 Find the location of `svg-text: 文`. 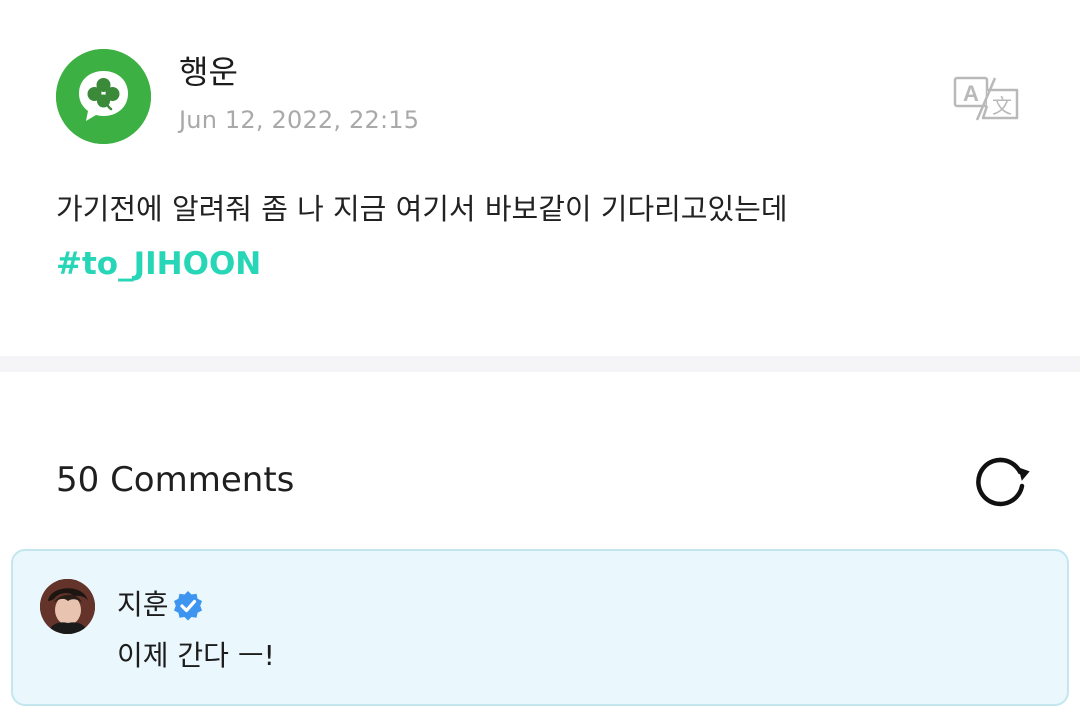

svg-text: 文 is located at coordinates (1002, 106).